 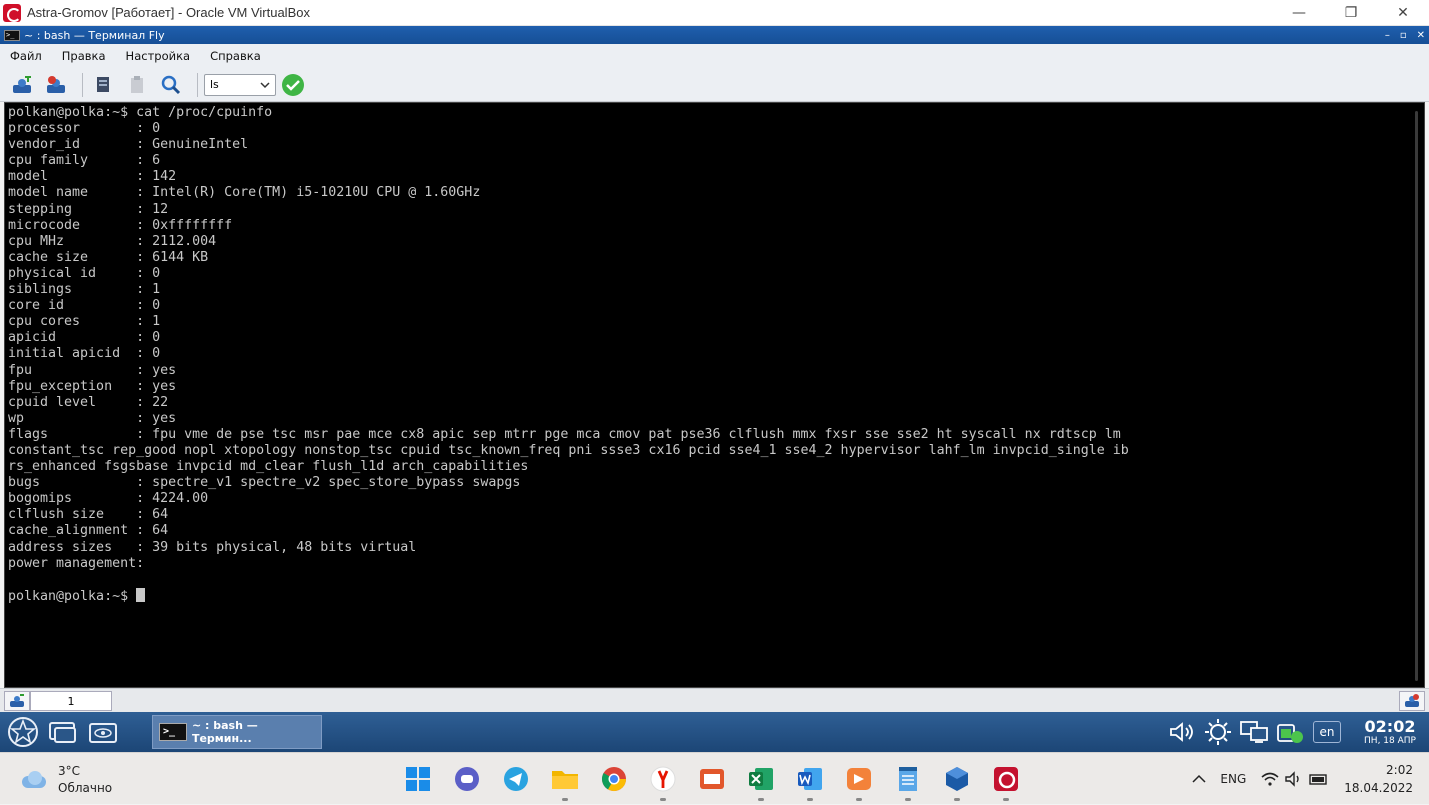 I want to click on close-session-button, so click(x=56, y=85).